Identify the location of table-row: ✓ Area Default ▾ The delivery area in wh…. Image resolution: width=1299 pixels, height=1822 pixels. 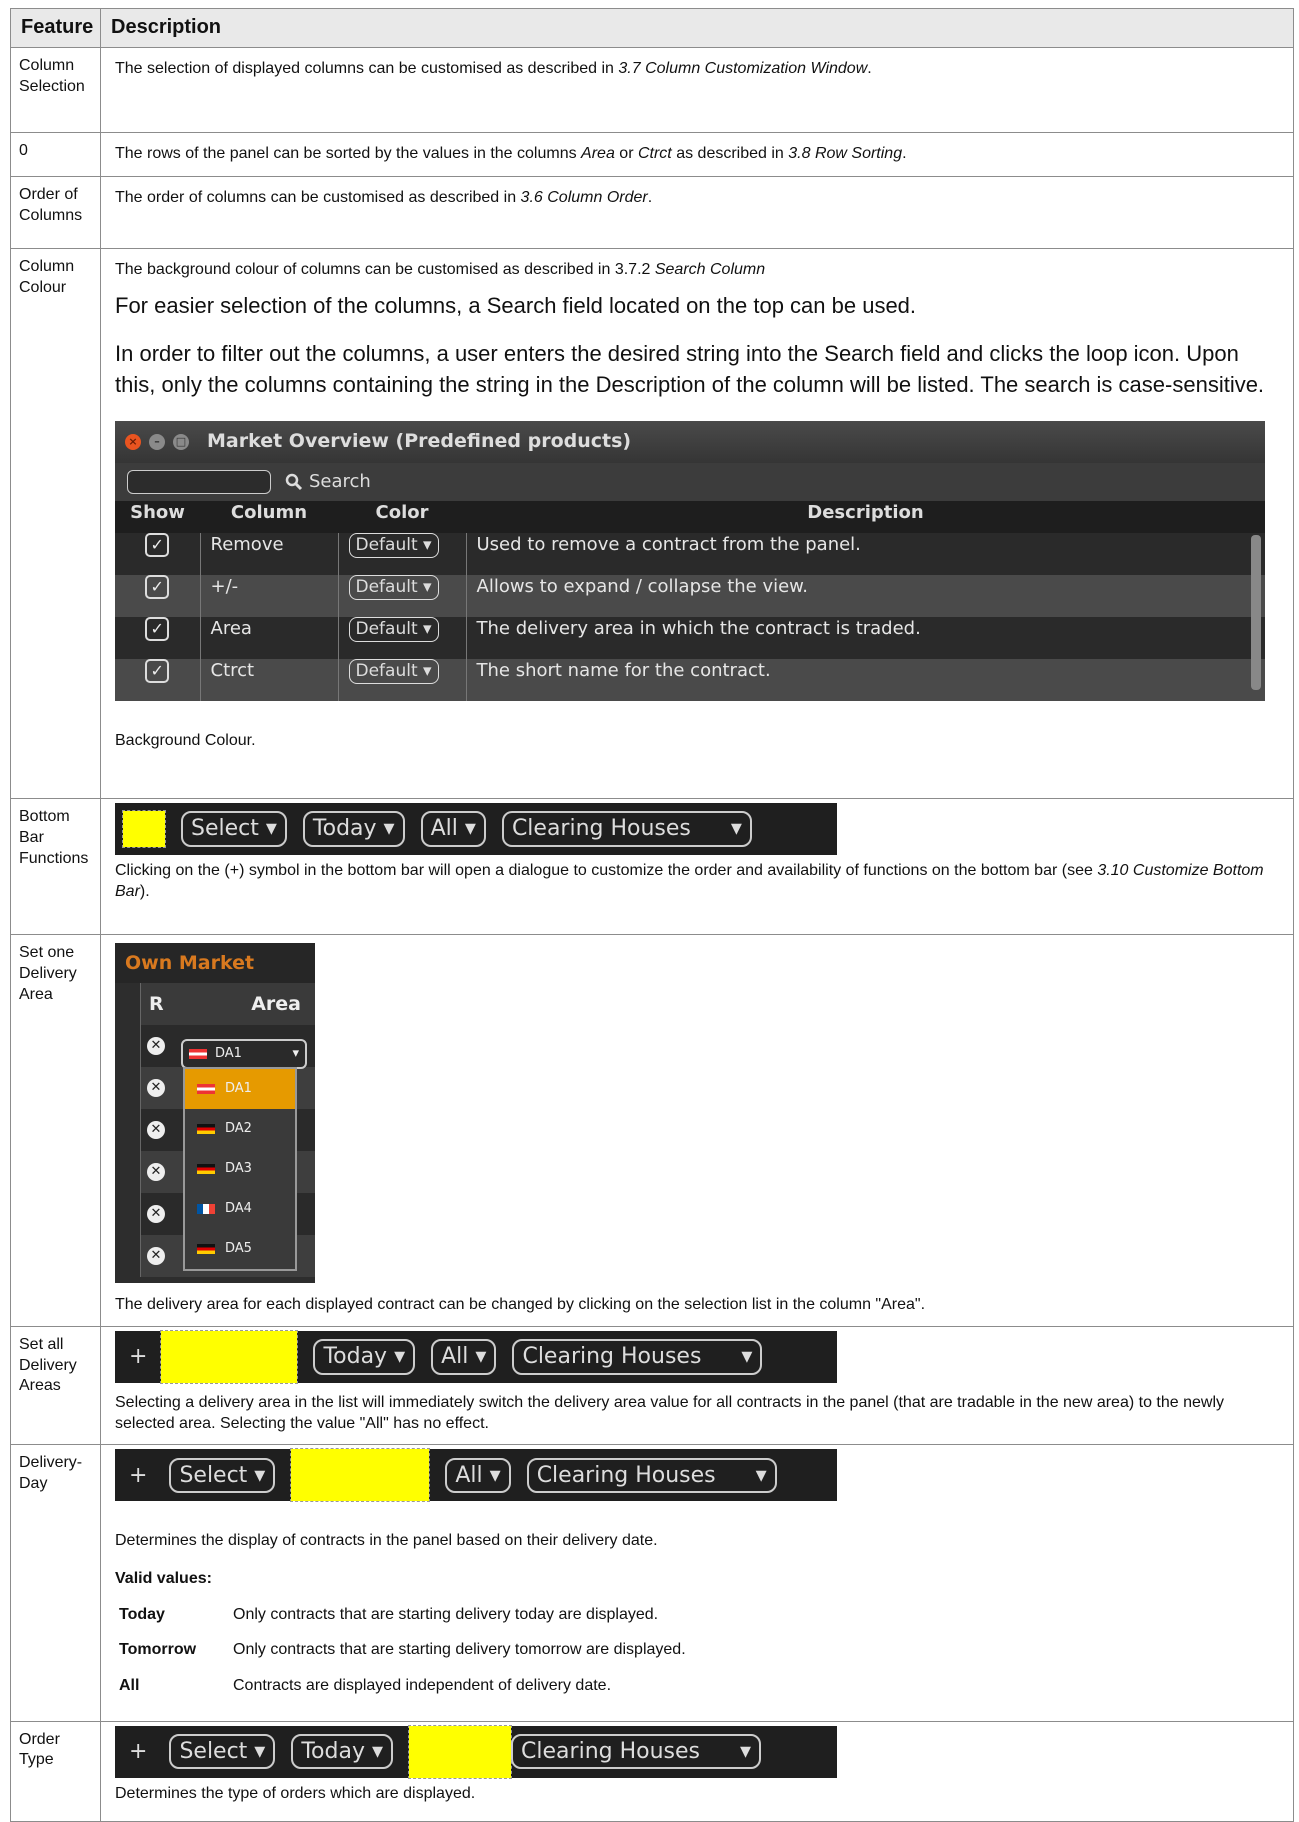
(690, 637).